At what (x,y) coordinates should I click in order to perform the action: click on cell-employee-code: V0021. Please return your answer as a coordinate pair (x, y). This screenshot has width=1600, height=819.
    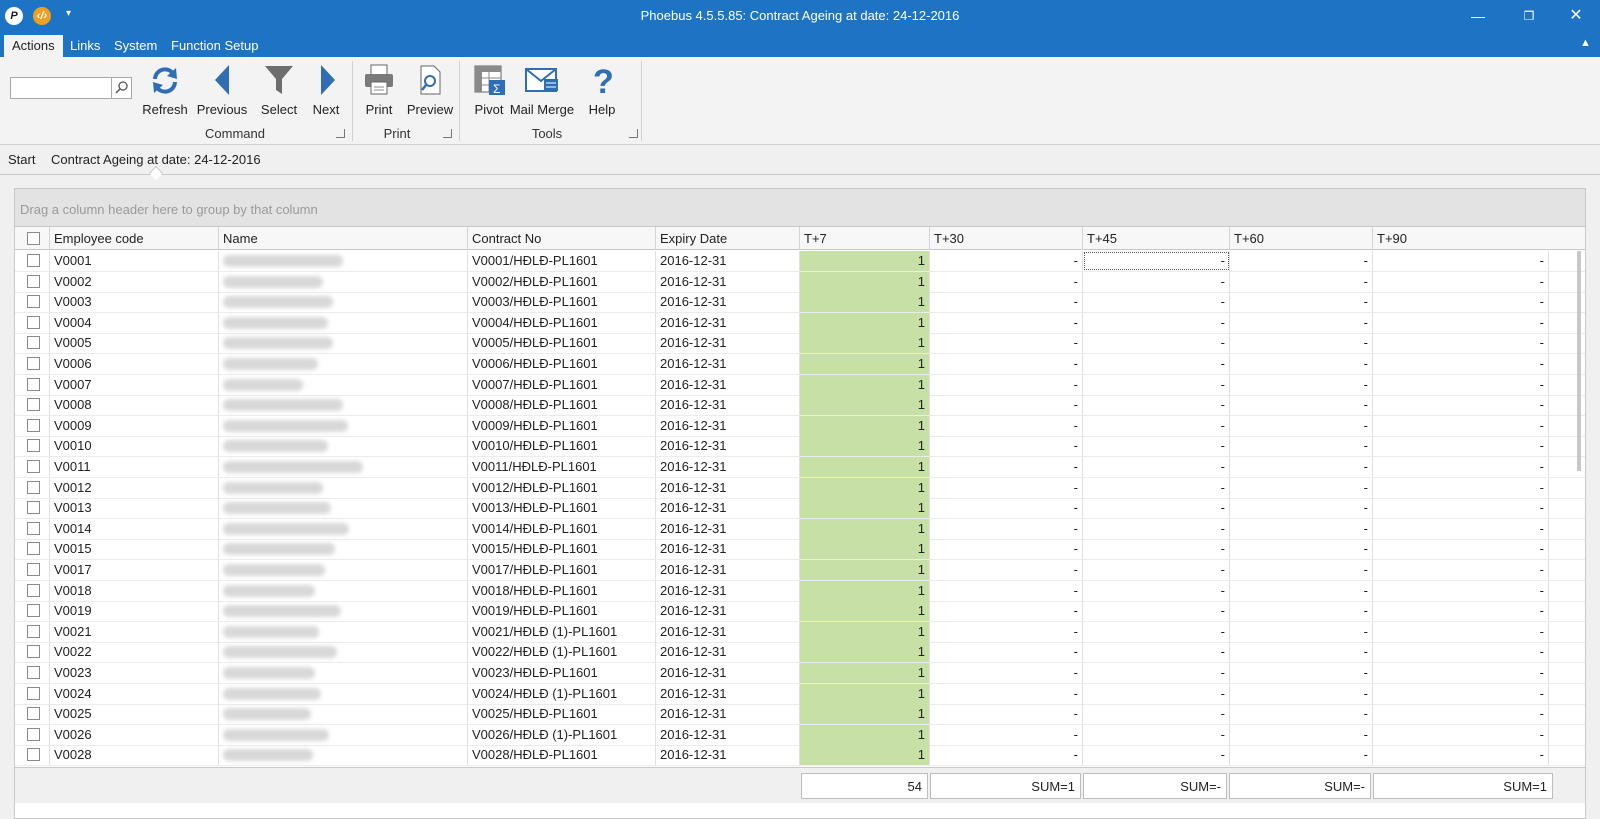
    Looking at the image, I should click on (134, 631).